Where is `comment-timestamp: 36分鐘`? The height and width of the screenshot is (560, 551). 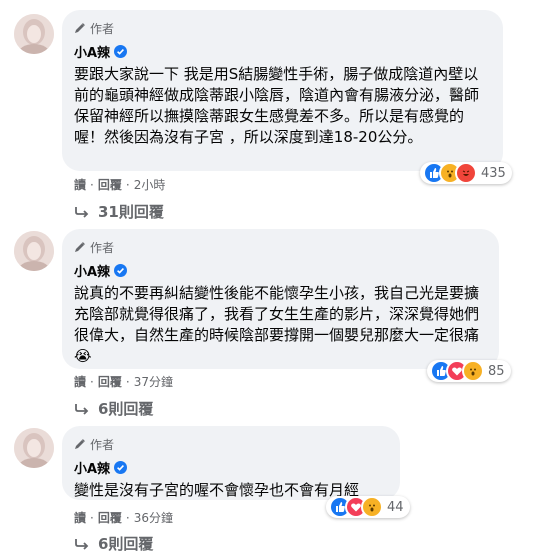 comment-timestamp: 36分鐘 is located at coordinates (153, 517).